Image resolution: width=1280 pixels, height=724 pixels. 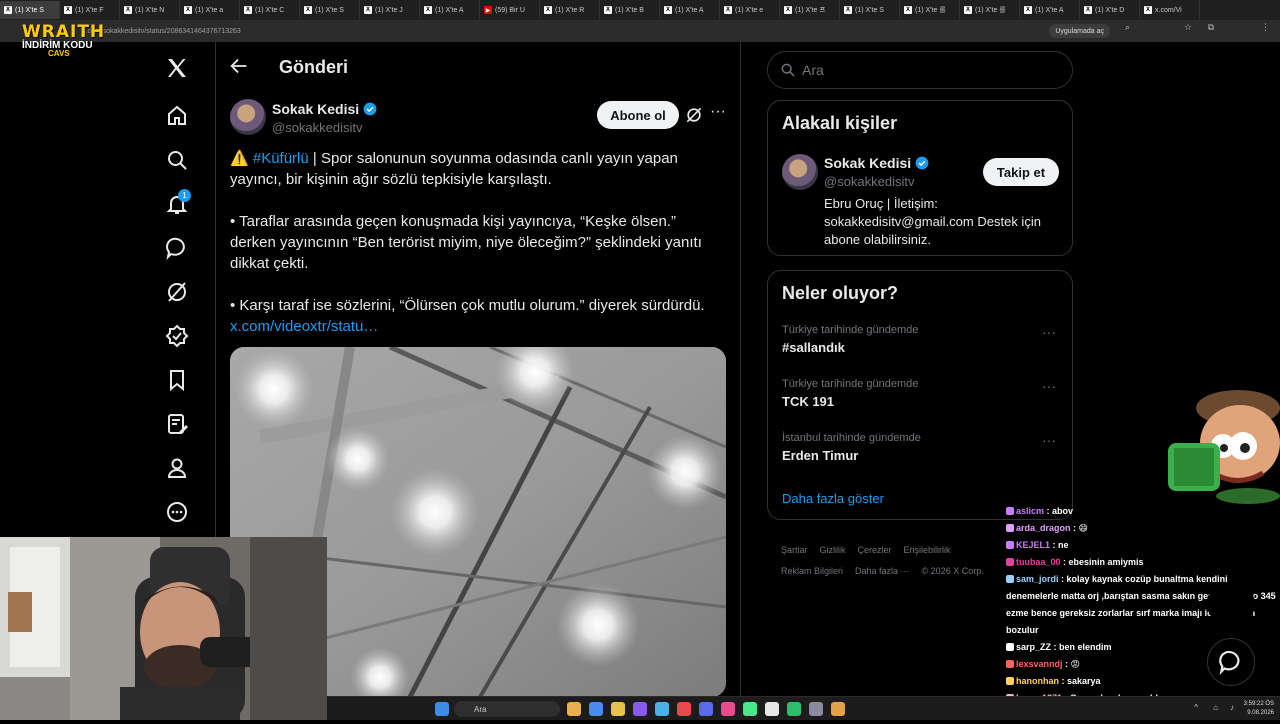 What do you see at coordinates (718, 114) in the screenshot?
I see `post-more-icon: ···` at bounding box center [718, 114].